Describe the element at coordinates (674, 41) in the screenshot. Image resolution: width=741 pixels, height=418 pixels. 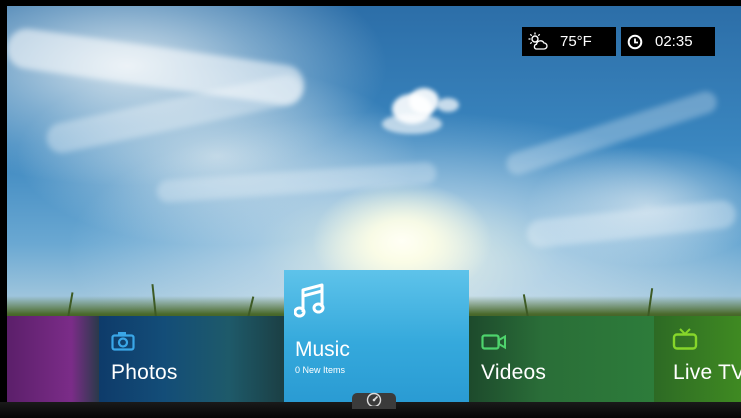
I see `time-value: 02:35` at that location.